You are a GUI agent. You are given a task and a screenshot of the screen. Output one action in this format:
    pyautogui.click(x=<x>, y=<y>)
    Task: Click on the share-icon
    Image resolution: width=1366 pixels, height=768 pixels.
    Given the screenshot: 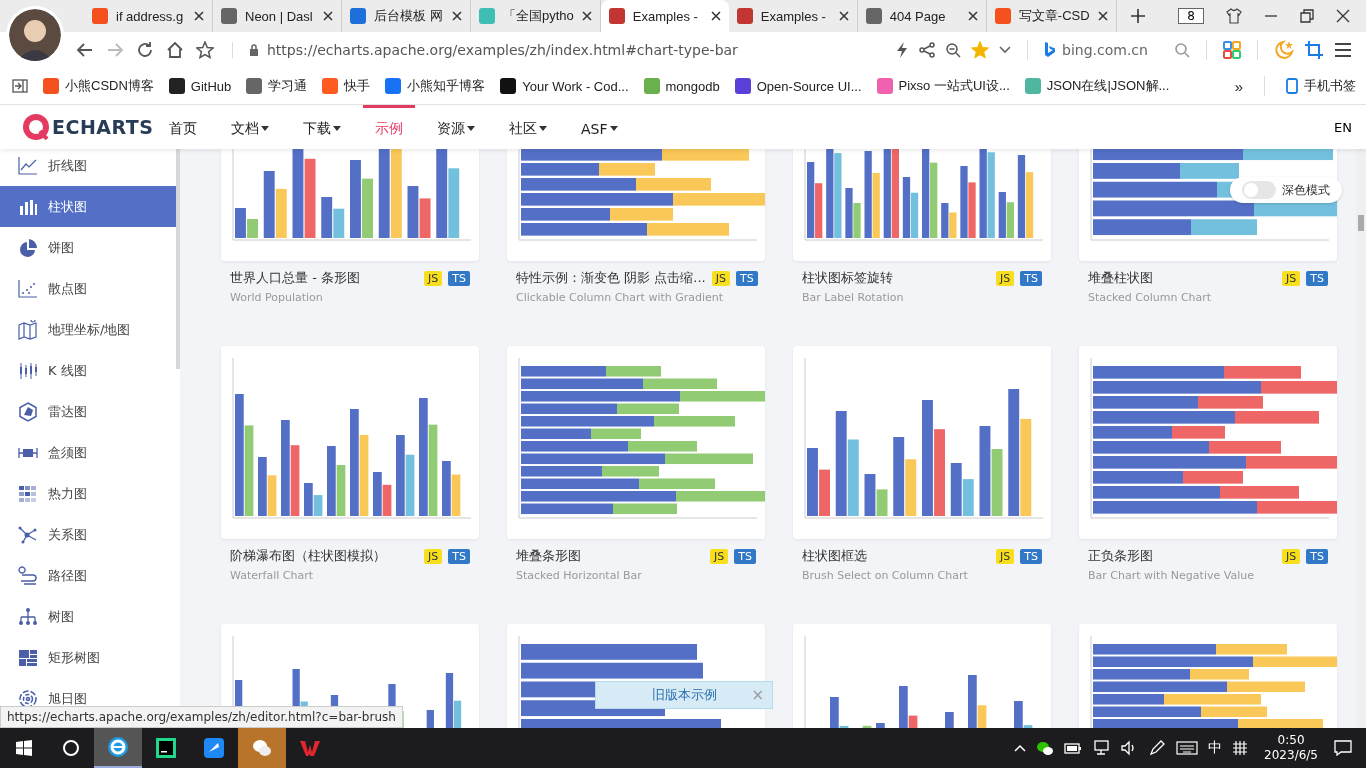 What is the action you would take?
    pyautogui.click(x=927, y=50)
    